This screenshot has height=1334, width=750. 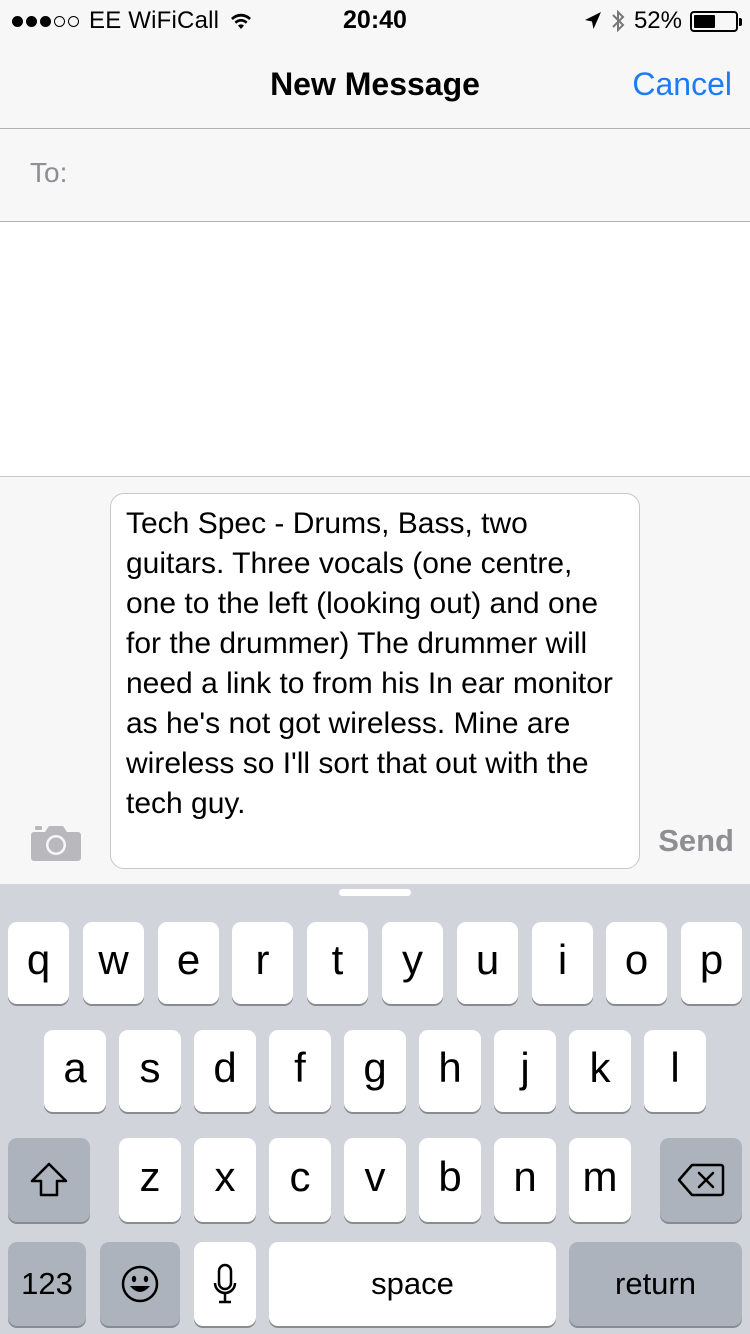 I want to click on microphone-icon, so click(x=225, y=1283).